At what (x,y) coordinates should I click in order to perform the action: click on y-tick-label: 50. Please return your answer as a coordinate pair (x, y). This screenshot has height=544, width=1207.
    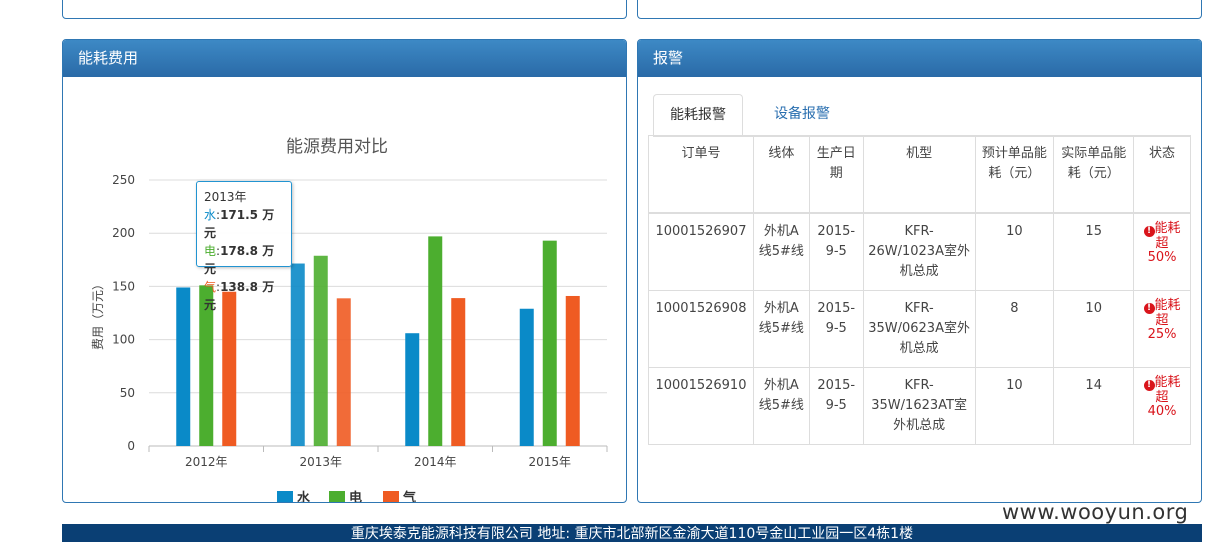
    Looking at the image, I should click on (127, 393).